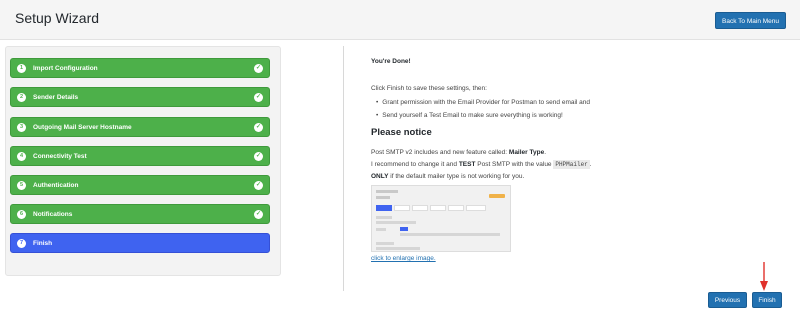 The width and height of the screenshot is (800, 323). I want to click on step-outgoing-mail-server-hostname: 3 Outgoing Mail Server Hostname ✓, so click(140, 127).